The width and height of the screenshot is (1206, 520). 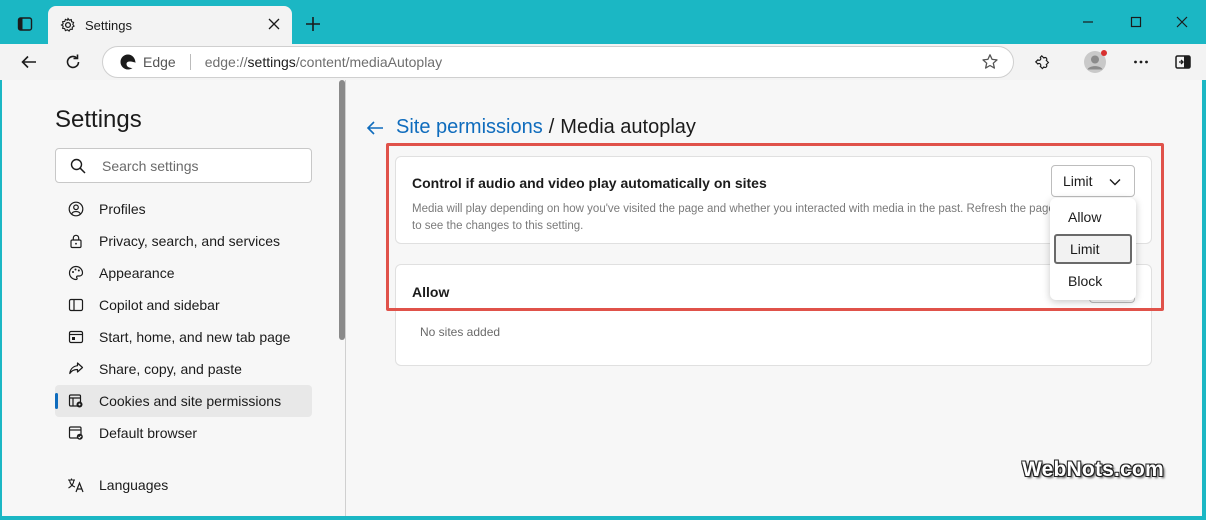 What do you see at coordinates (190, 62) in the screenshot?
I see `address-separator` at bounding box center [190, 62].